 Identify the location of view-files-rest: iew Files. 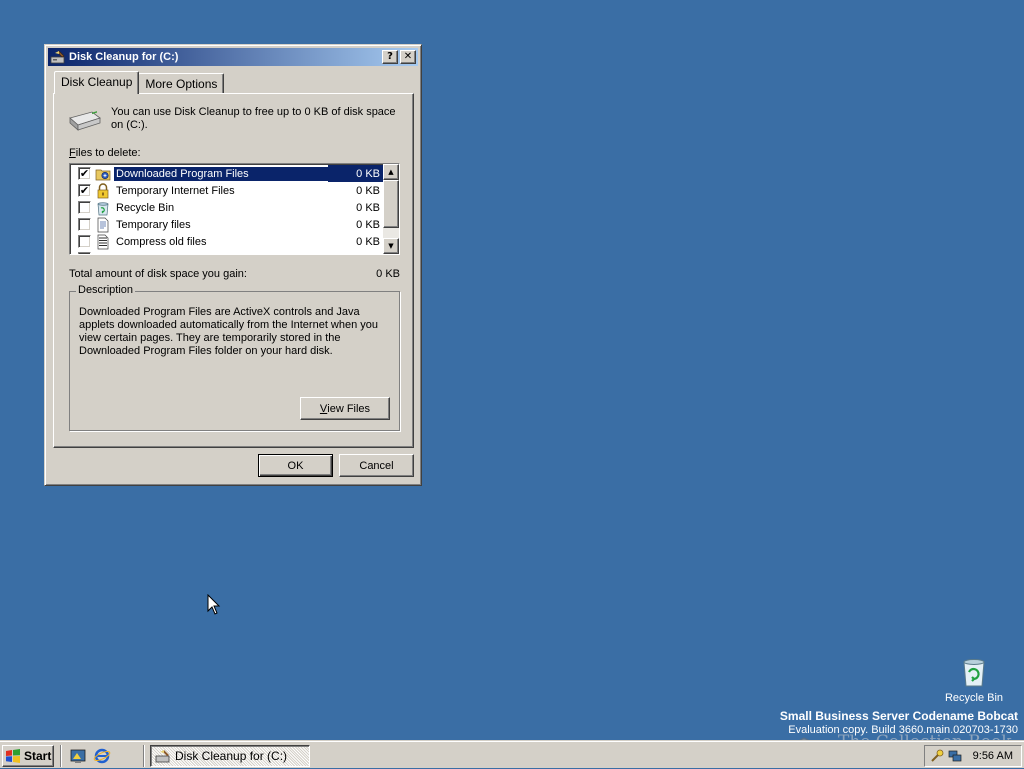
(349, 408).